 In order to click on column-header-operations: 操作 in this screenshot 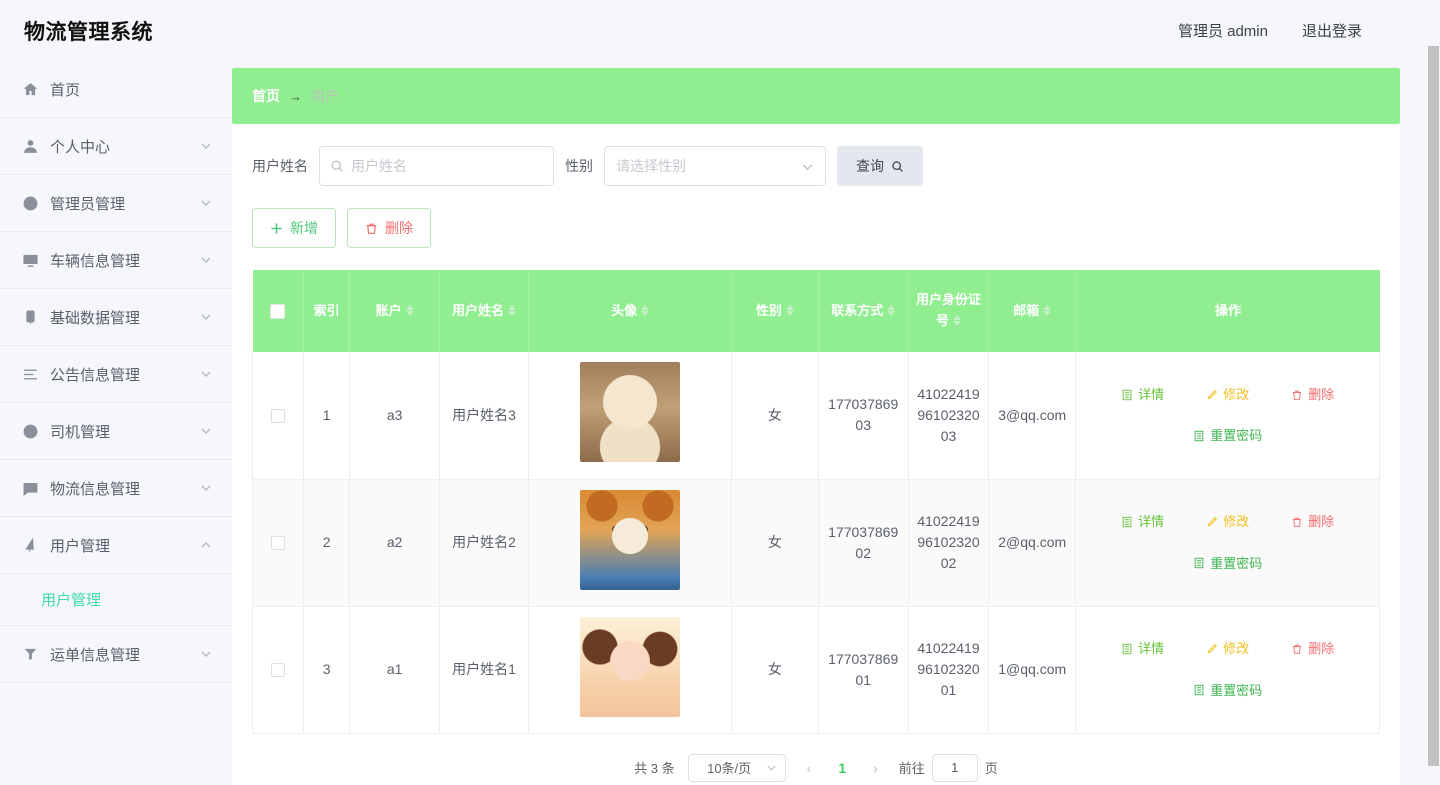, I will do `click(1227, 311)`.